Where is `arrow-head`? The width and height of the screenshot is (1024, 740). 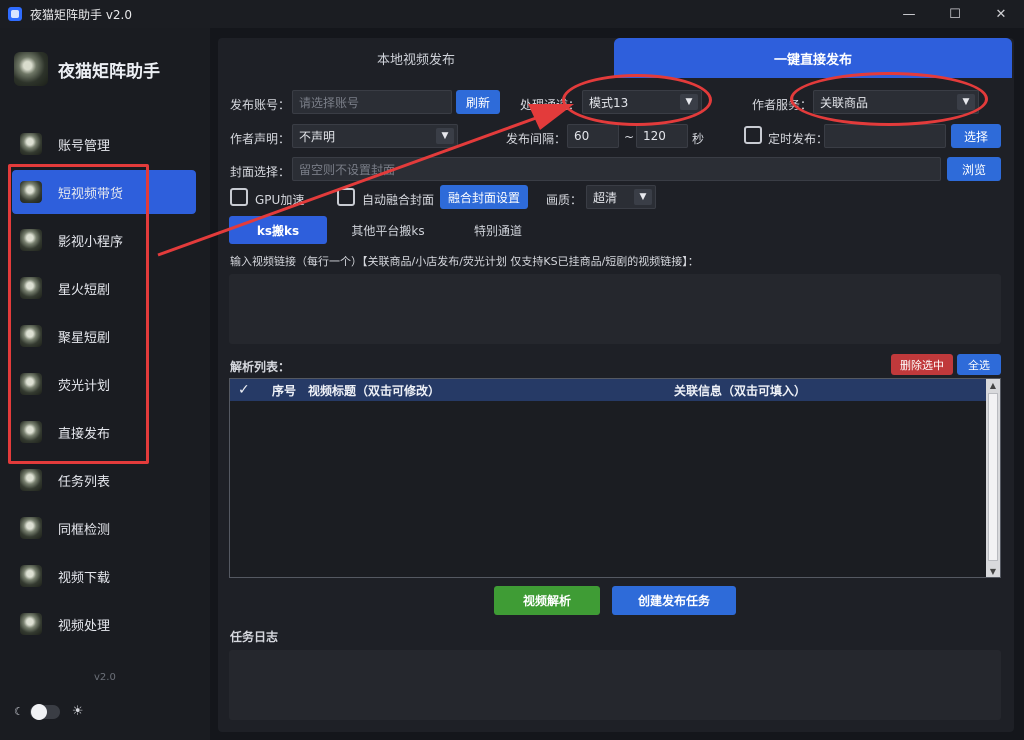 arrow-head is located at coordinates (551, 117).